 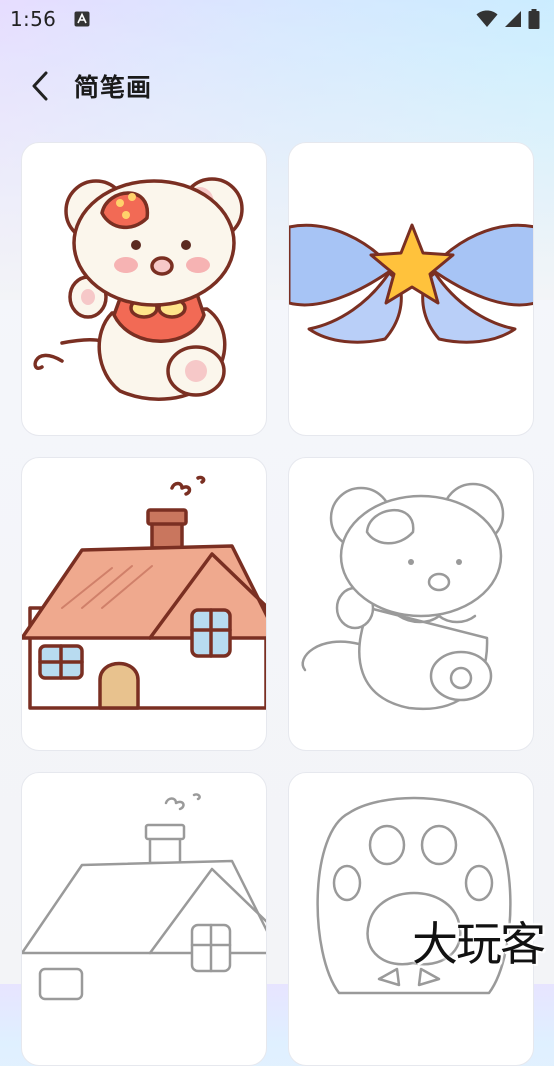 I want to click on page-title: 简笔画, so click(x=113, y=87).